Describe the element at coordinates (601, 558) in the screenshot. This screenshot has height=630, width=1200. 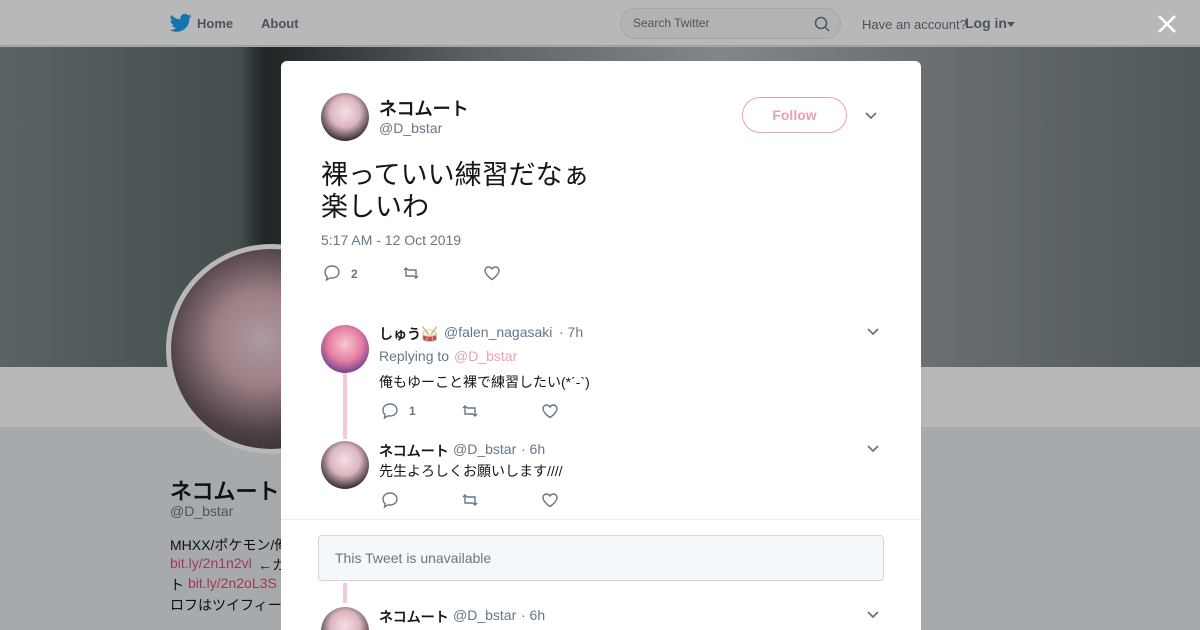
I see `unavailable-tweet-notice: This Tweet is unavailable` at that location.